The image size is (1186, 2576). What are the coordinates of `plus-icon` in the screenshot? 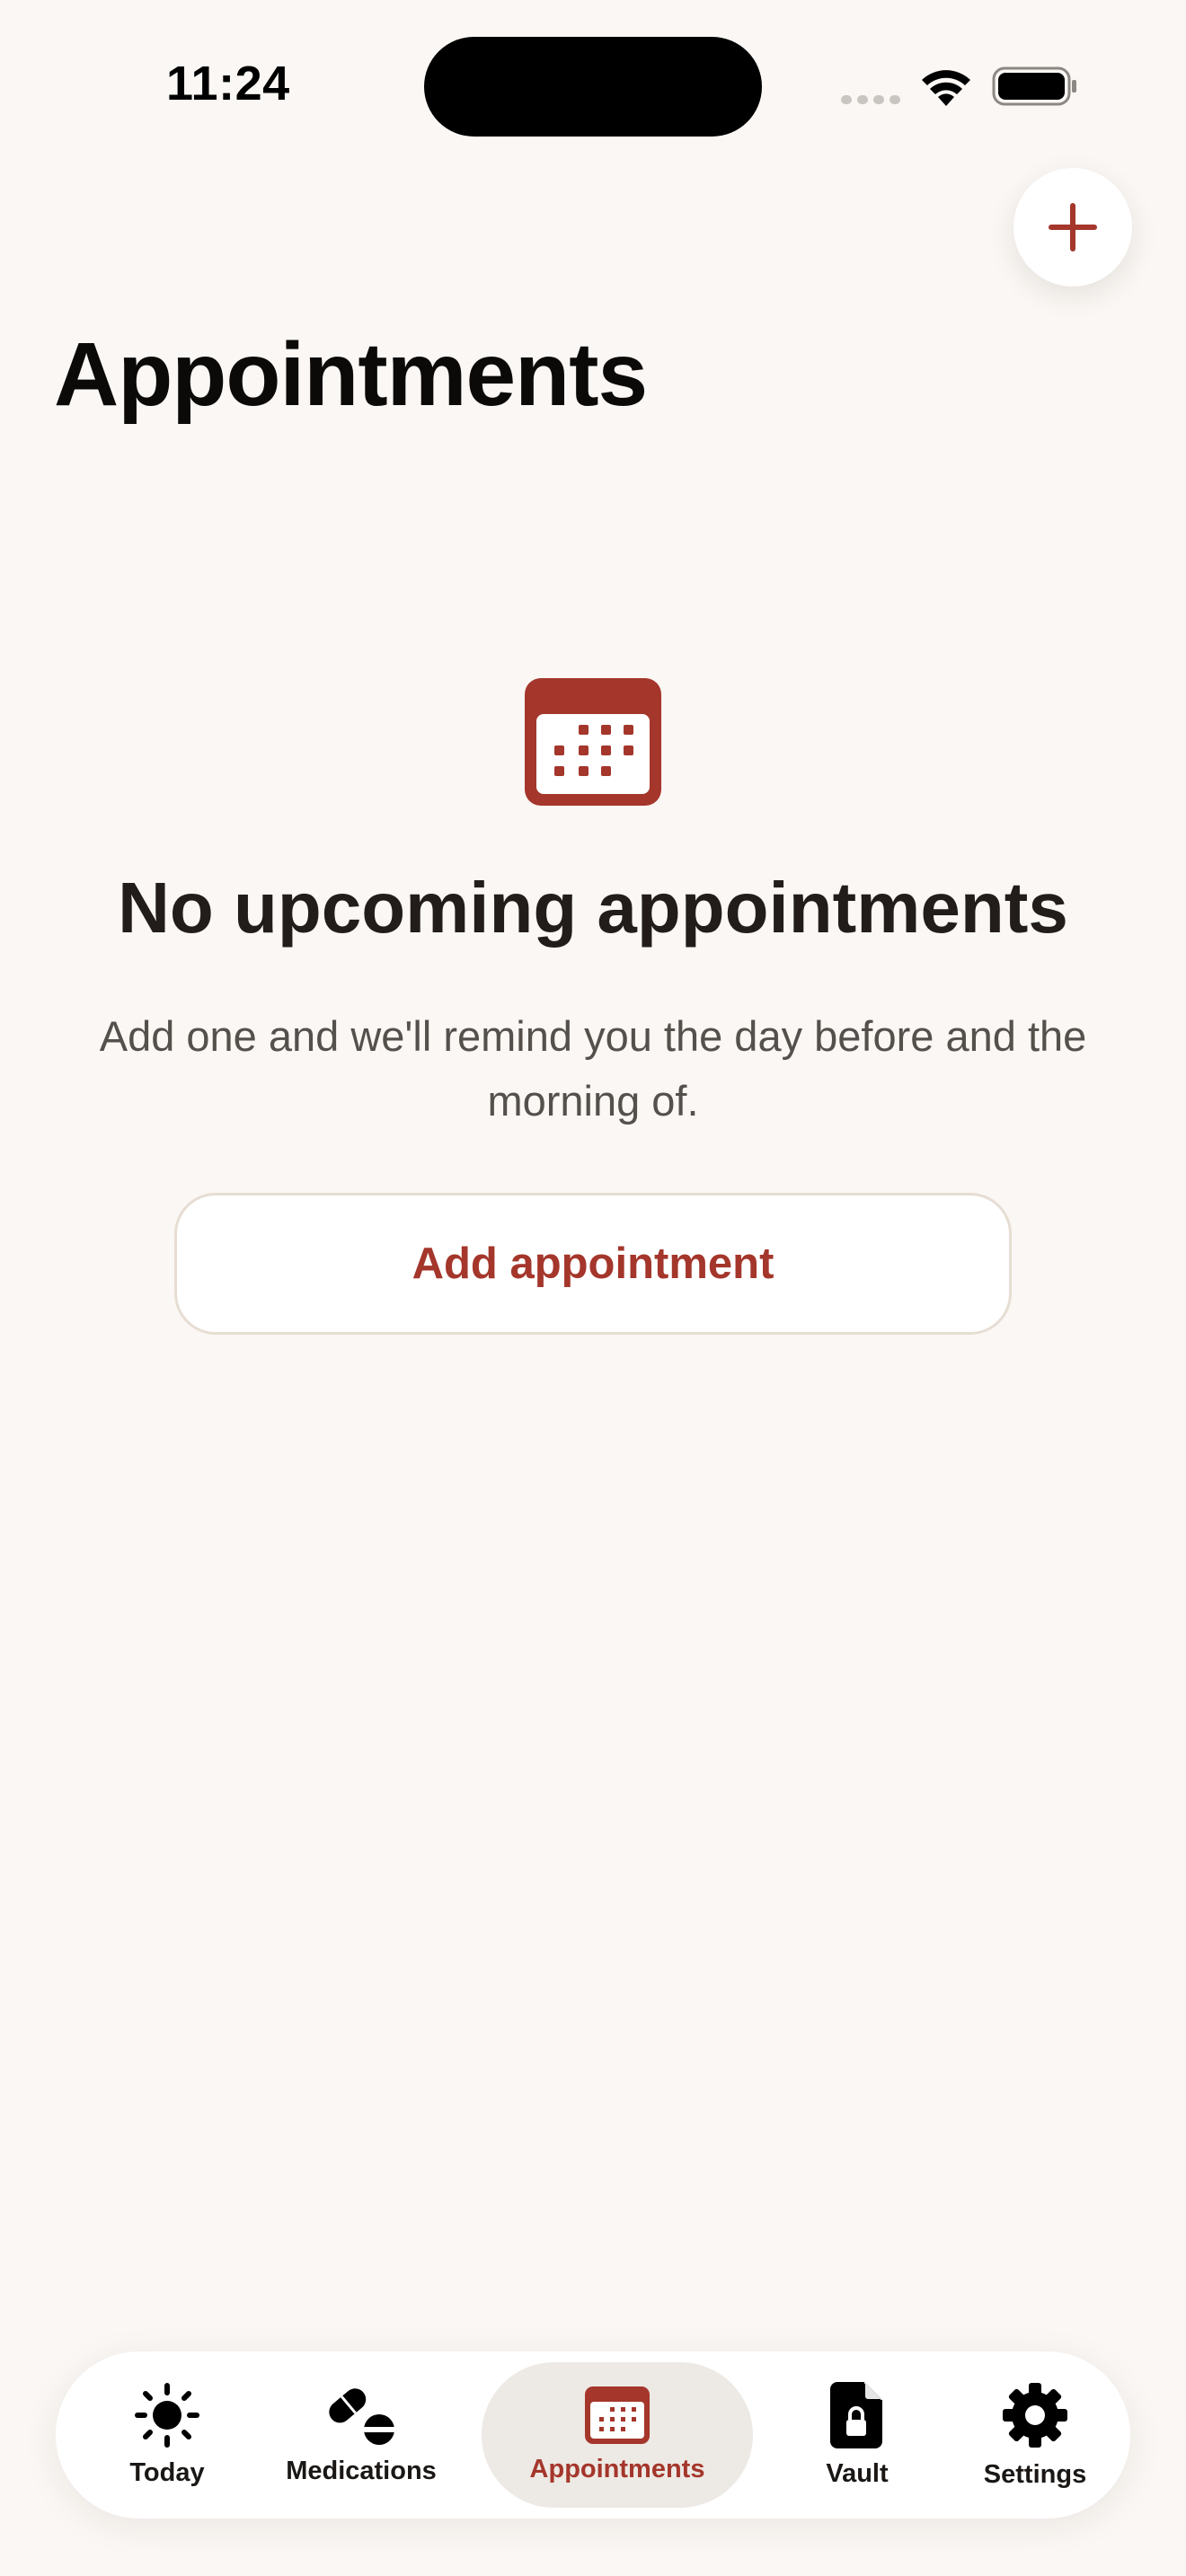 It's located at (1073, 227).